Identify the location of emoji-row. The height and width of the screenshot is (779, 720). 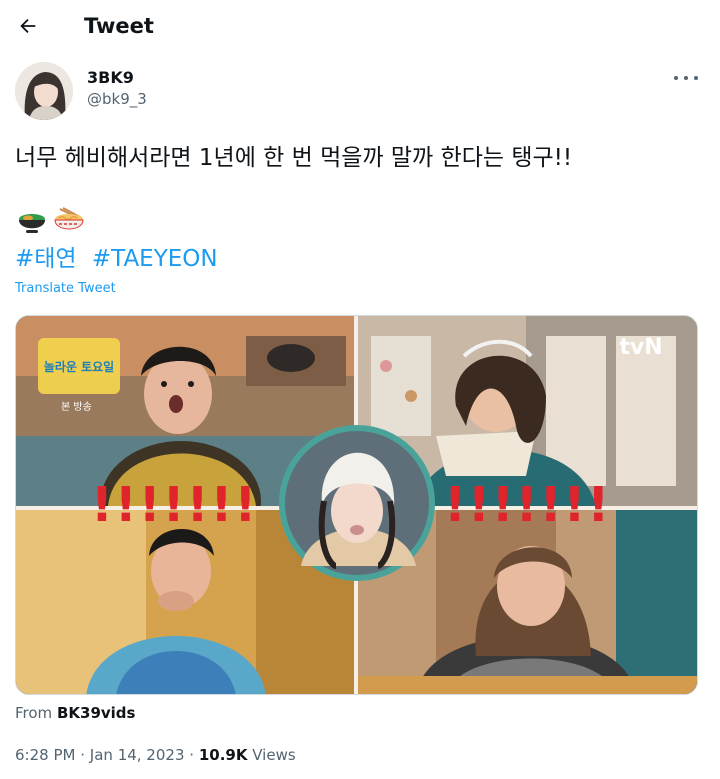
(51, 223).